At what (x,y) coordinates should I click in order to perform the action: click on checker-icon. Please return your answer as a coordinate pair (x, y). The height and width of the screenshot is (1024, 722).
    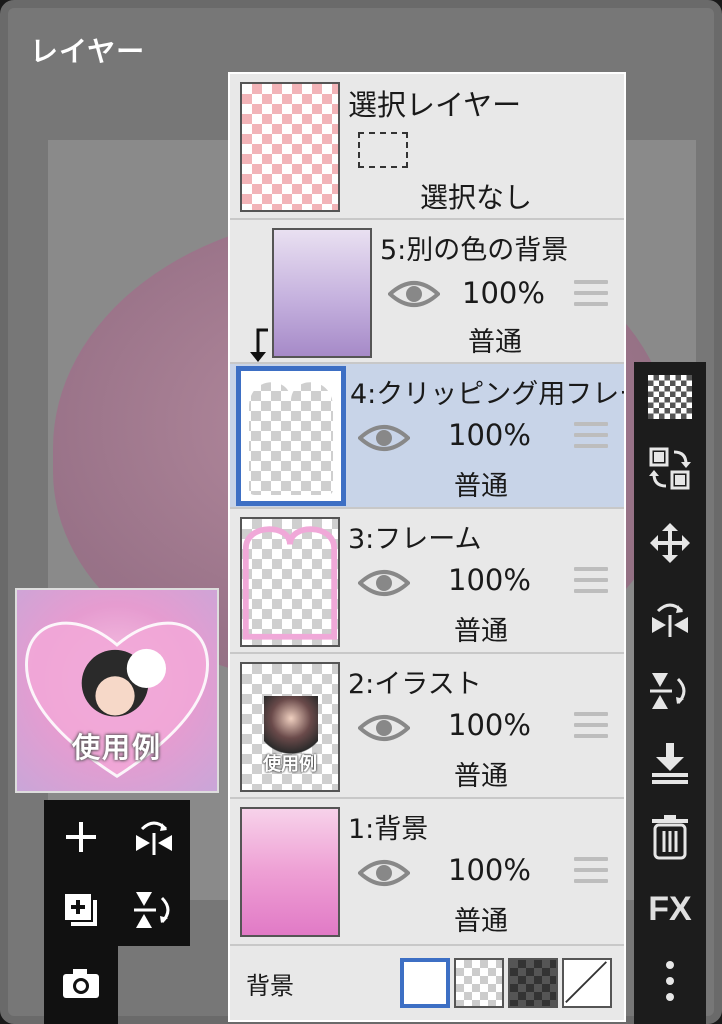
    Looking at the image, I should click on (670, 397).